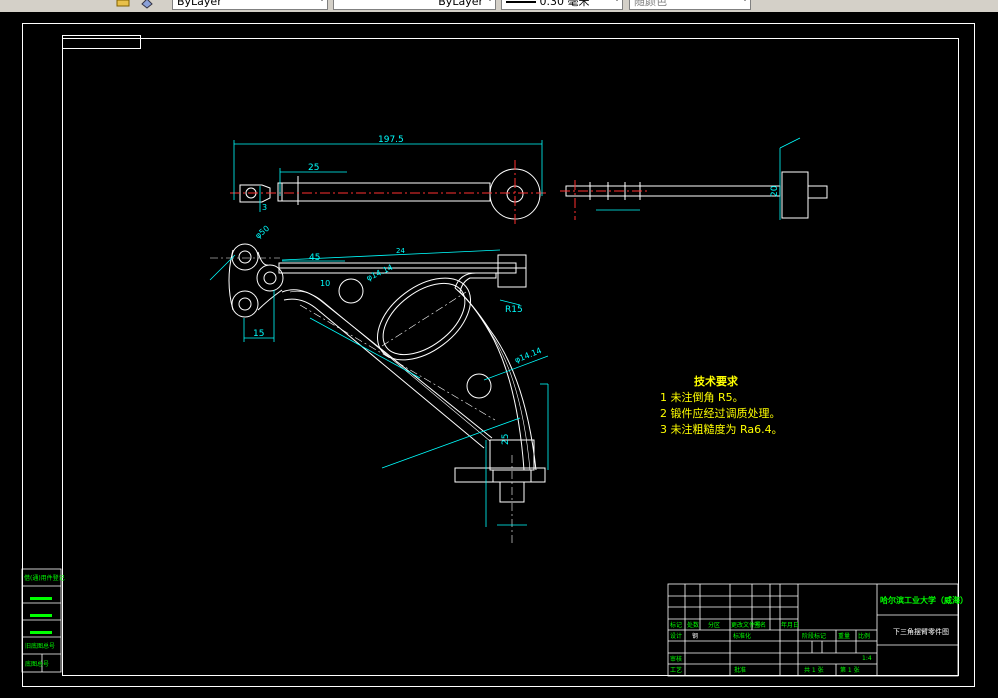 Image resolution: width=998 pixels, height=698 pixels. What do you see at coordinates (391, 140) in the screenshot?
I see `dim-overall-length: 197.5` at bounding box center [391, 140].